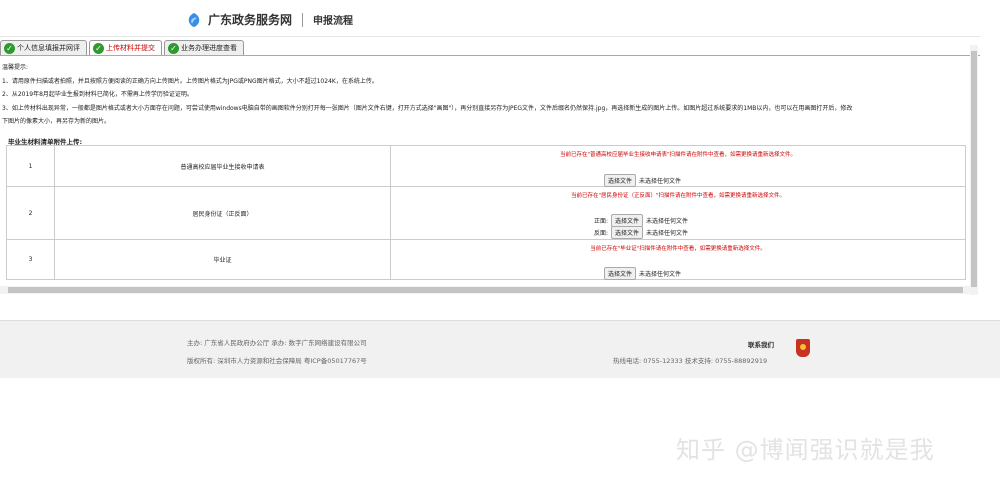  I want to click on contact-us-link: 联系我们, so click(761, 344).